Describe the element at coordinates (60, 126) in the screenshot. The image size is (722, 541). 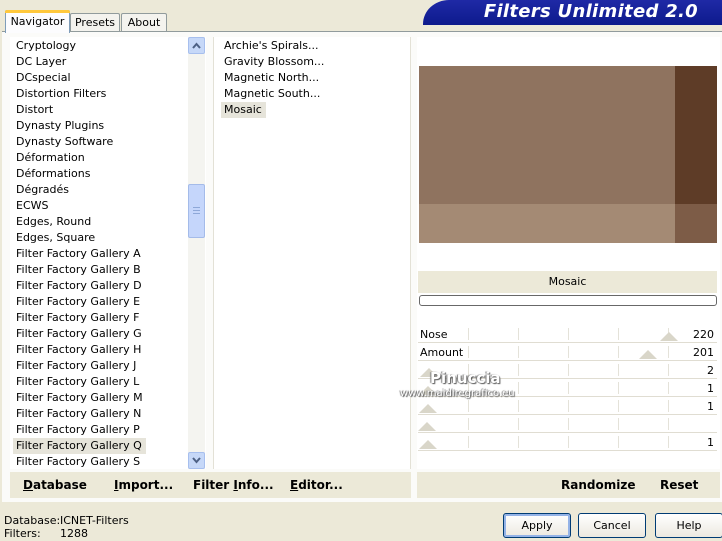
I see `category-item: Dynasty Plugins` at that location.